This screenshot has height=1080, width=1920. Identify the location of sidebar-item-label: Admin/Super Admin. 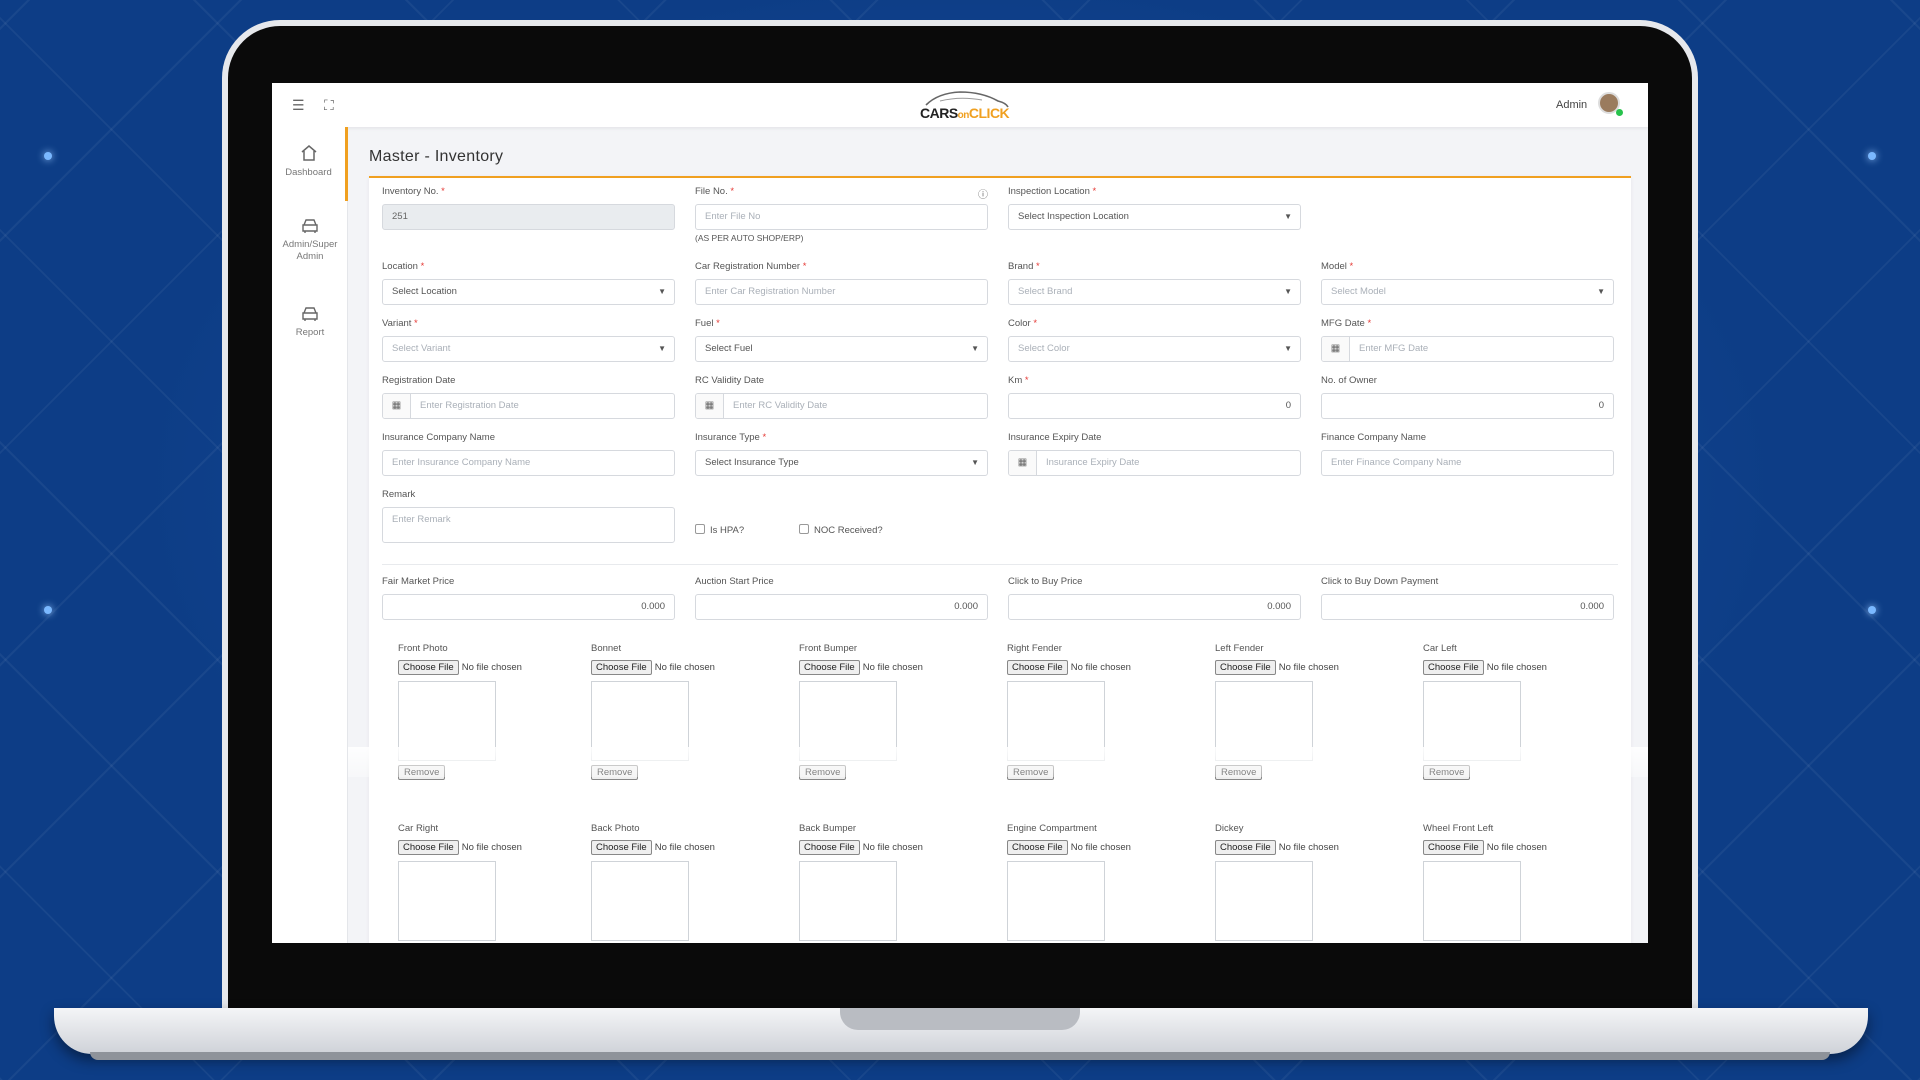
(310, 250).